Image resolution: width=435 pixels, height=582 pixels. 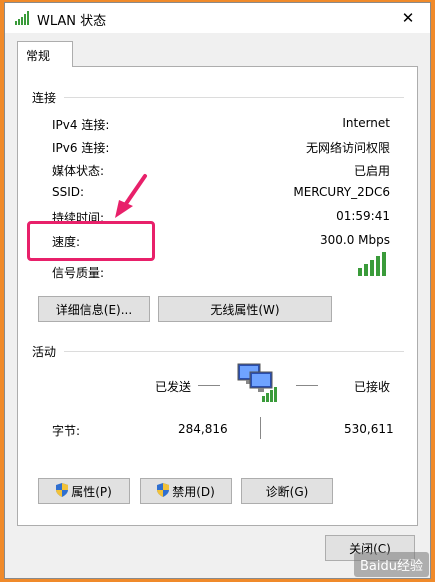 What do you see at coordinates (234, 97) in the screenshot?
I see `connection-divider` at bounding box center [234, 97].